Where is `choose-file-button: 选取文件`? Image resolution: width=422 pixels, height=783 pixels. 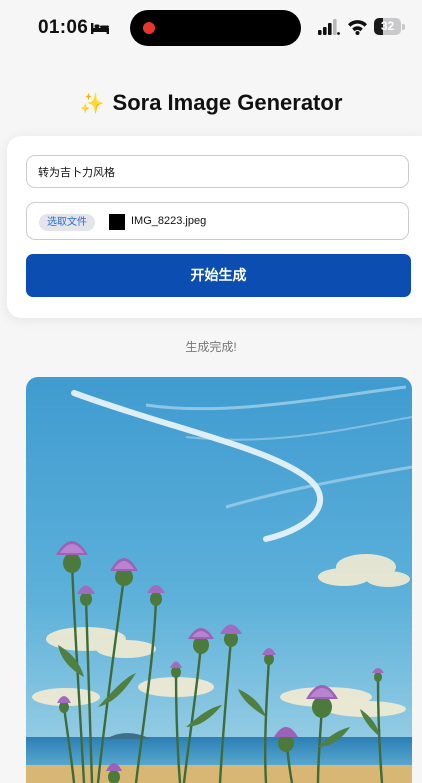
choose-file-button: 选取文件 is located at coordinates (67, 222).